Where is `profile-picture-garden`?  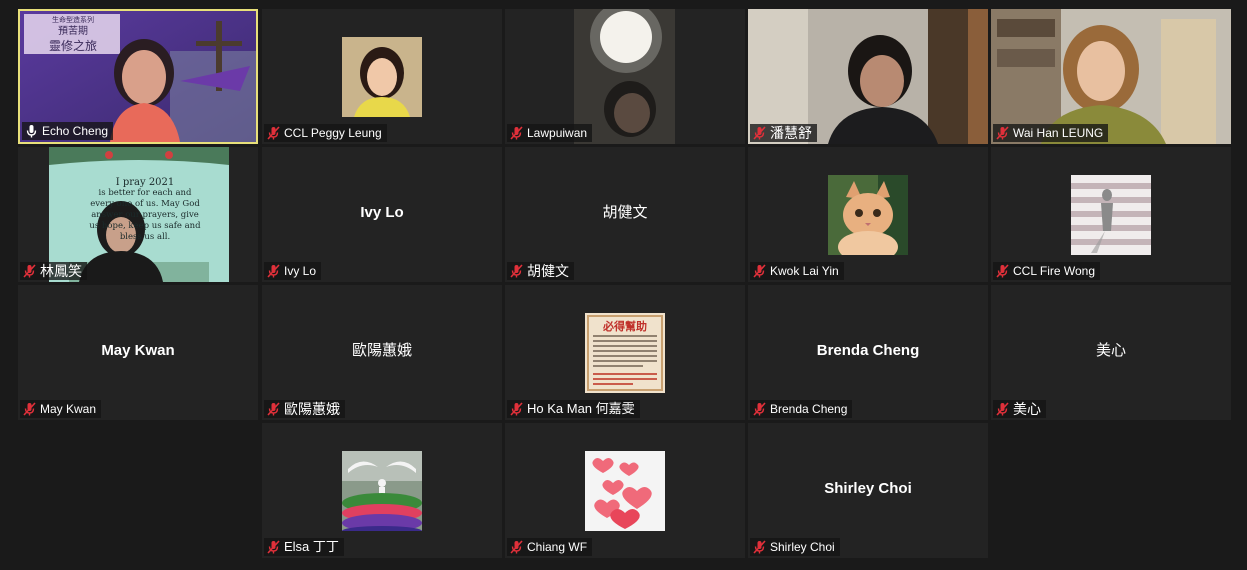
profile-picture-garden is located at coordinates (382, 491).